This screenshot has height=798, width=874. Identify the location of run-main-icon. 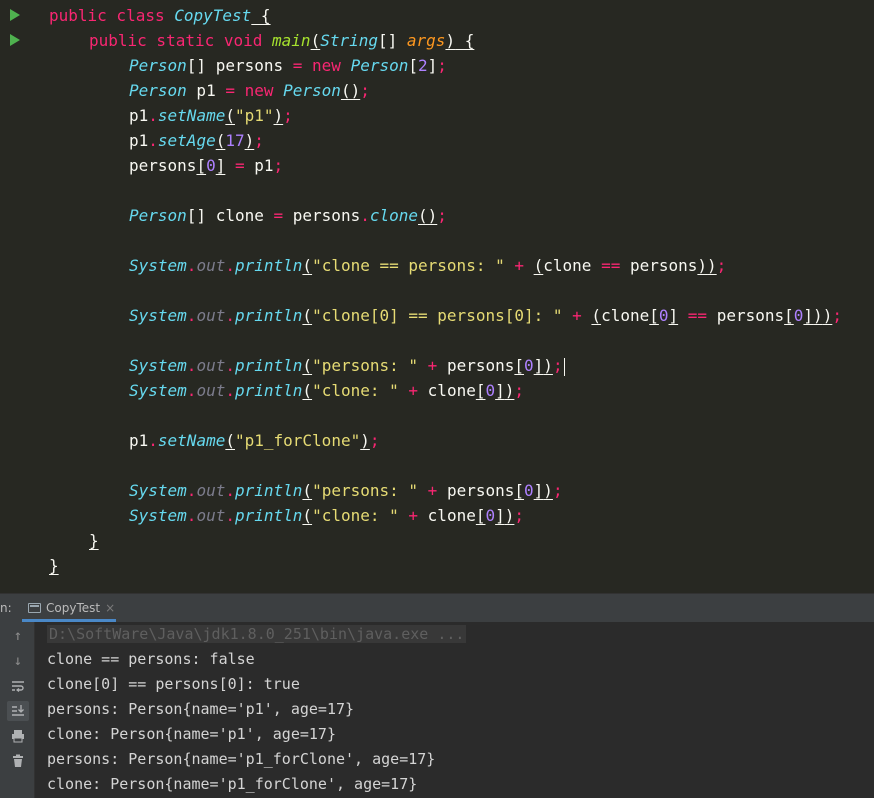
(15, 40).